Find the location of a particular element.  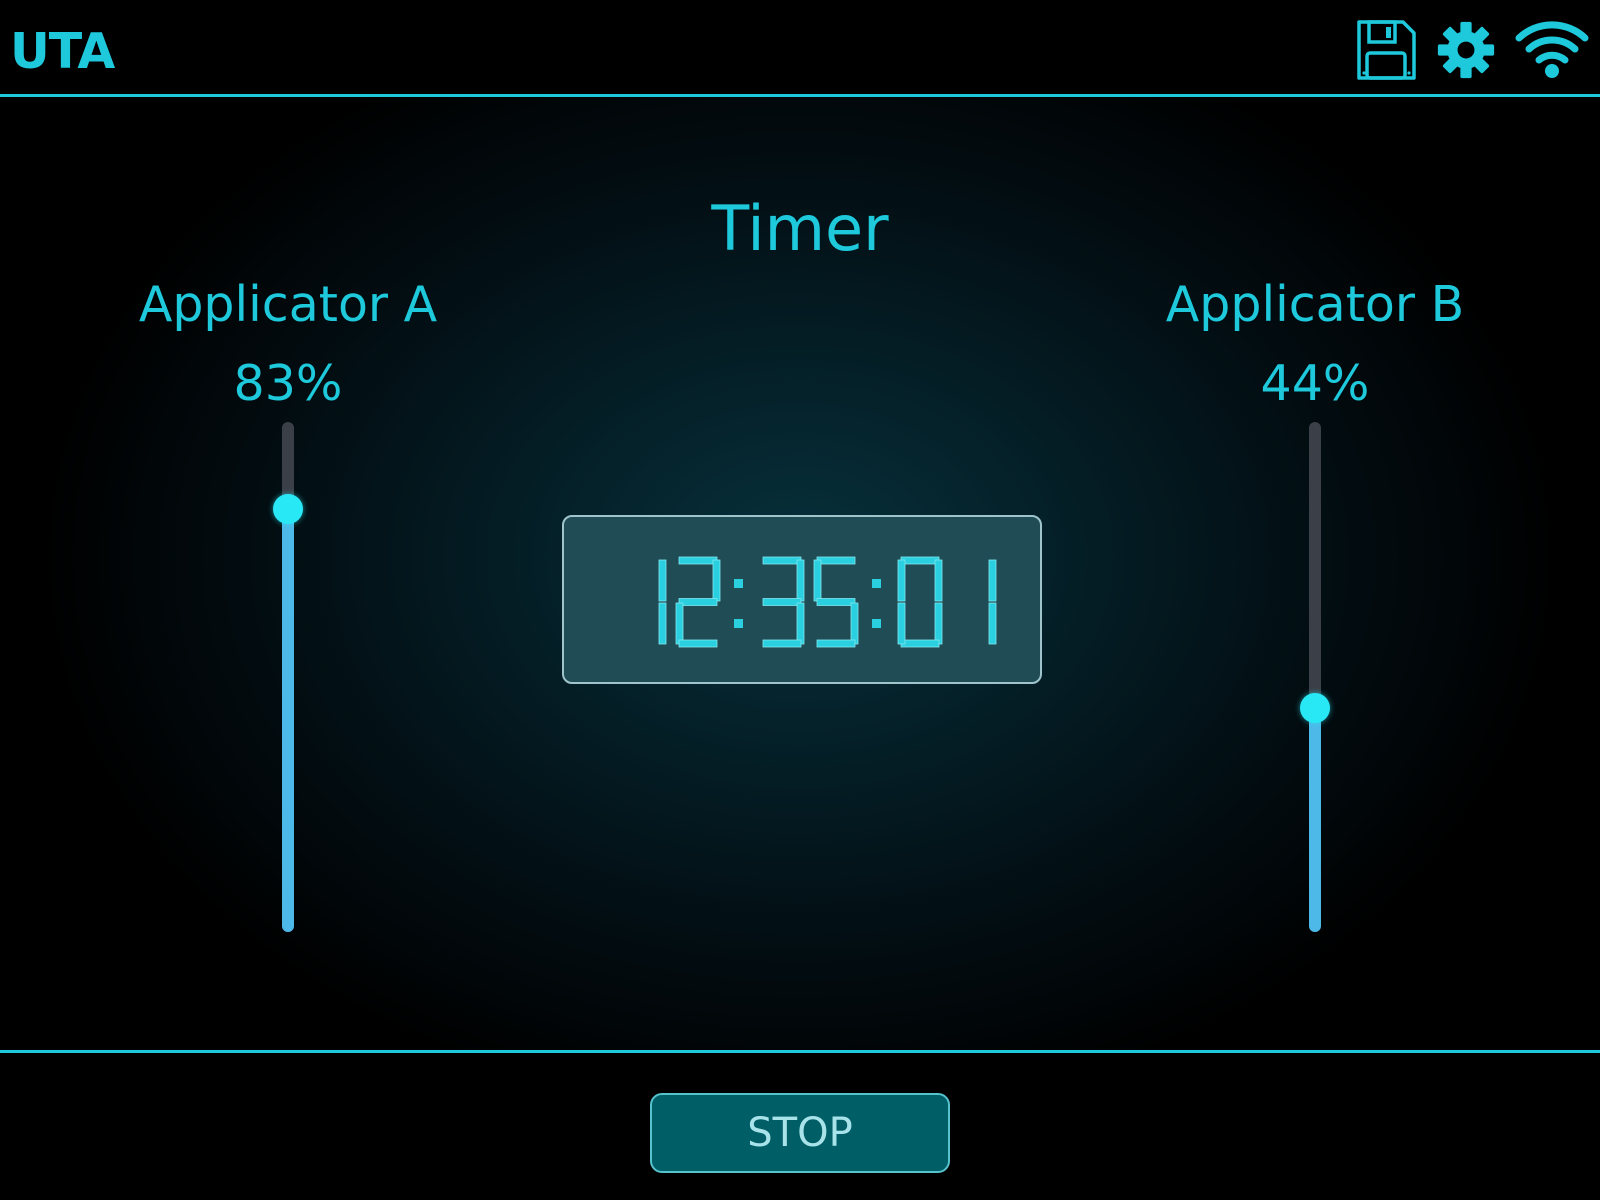

top-bar: UTA is located at coordinates (800, 48).